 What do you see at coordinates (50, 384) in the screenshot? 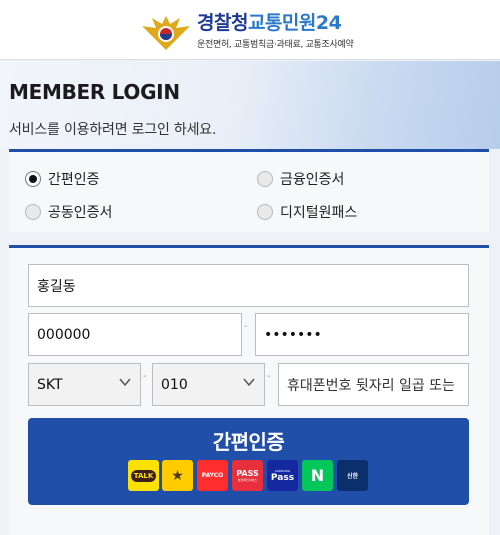
I see `carrier-select-value: SKT` at bounding box center [50, 384].